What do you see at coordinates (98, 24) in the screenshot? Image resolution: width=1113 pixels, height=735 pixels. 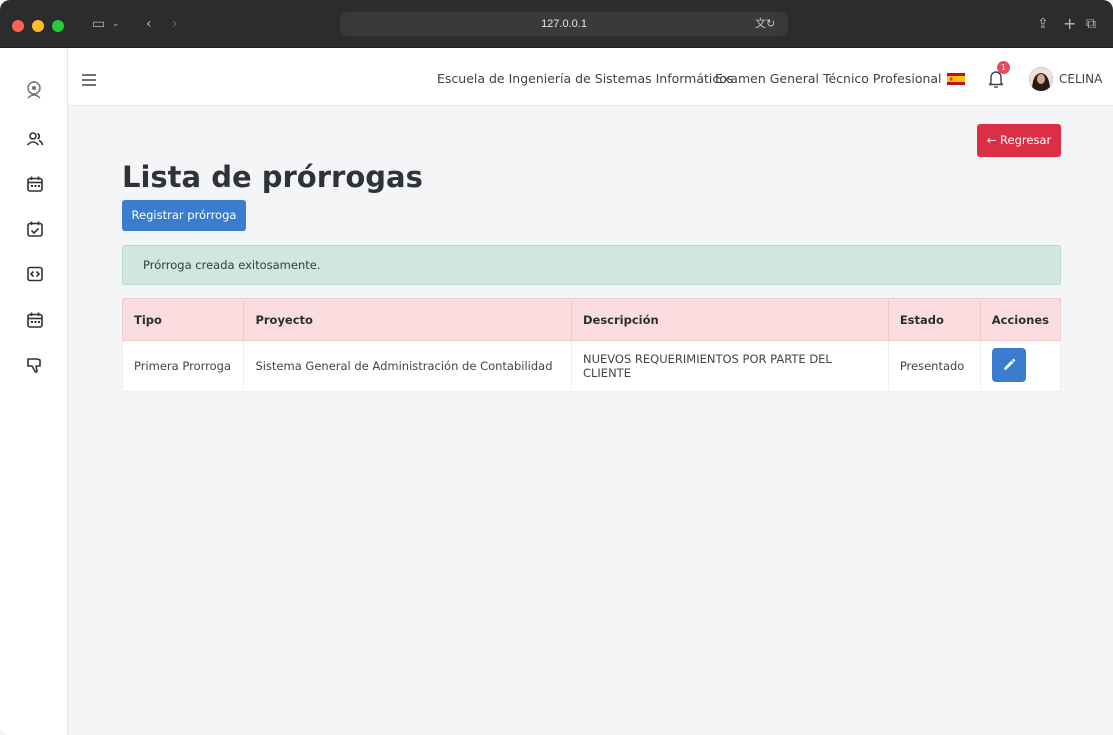 I see `sidebar-toggle-icon: ▭` at bounding box center [98, 24].